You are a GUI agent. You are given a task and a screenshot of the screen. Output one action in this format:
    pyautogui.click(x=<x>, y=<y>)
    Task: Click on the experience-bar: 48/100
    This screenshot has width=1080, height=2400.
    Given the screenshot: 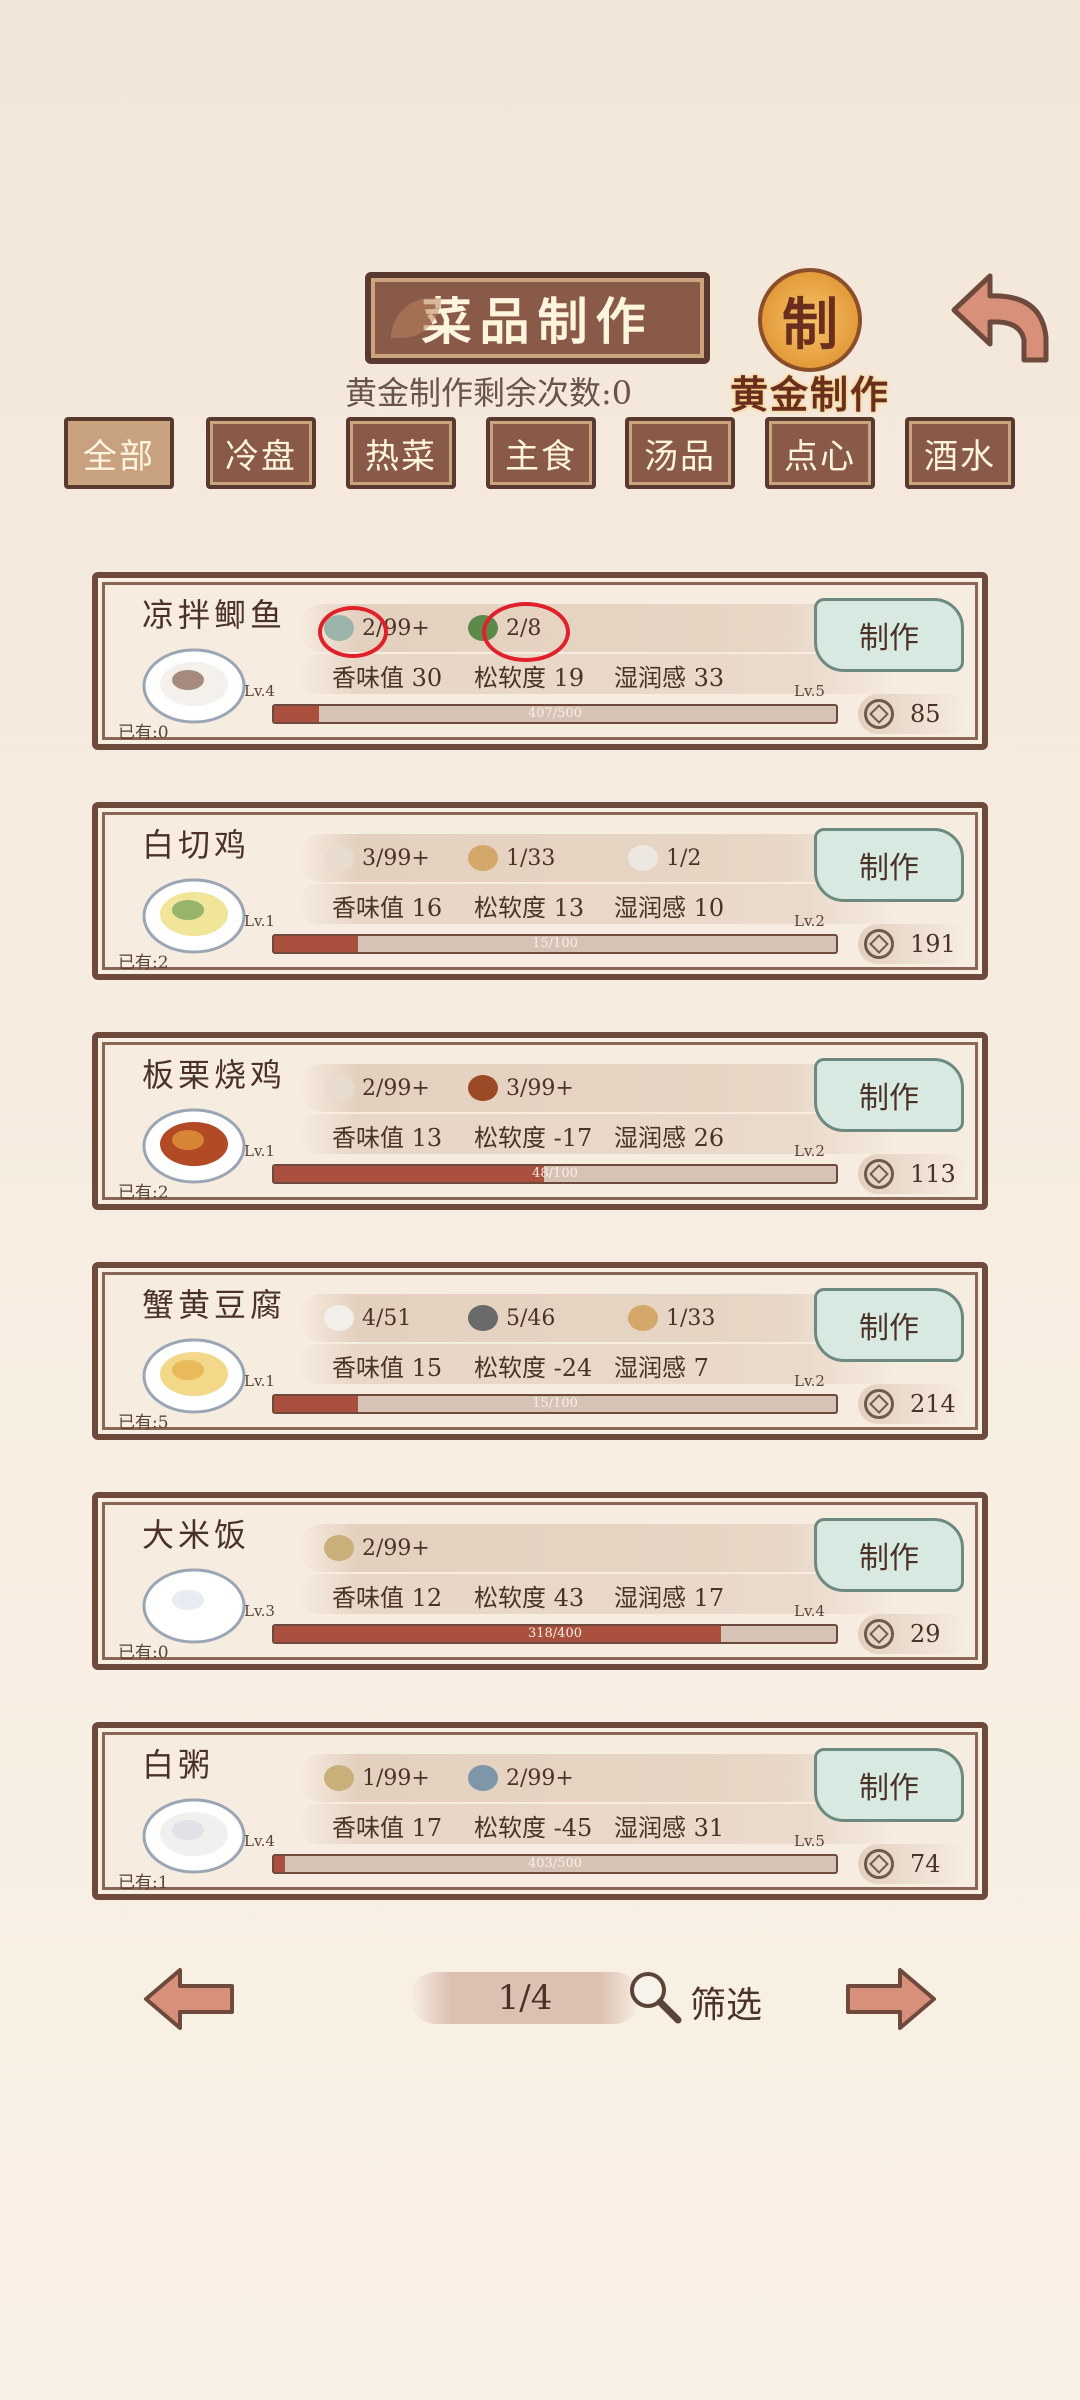 What is the action you would take?
    pyautogui.click(x=555, y=1174)
    